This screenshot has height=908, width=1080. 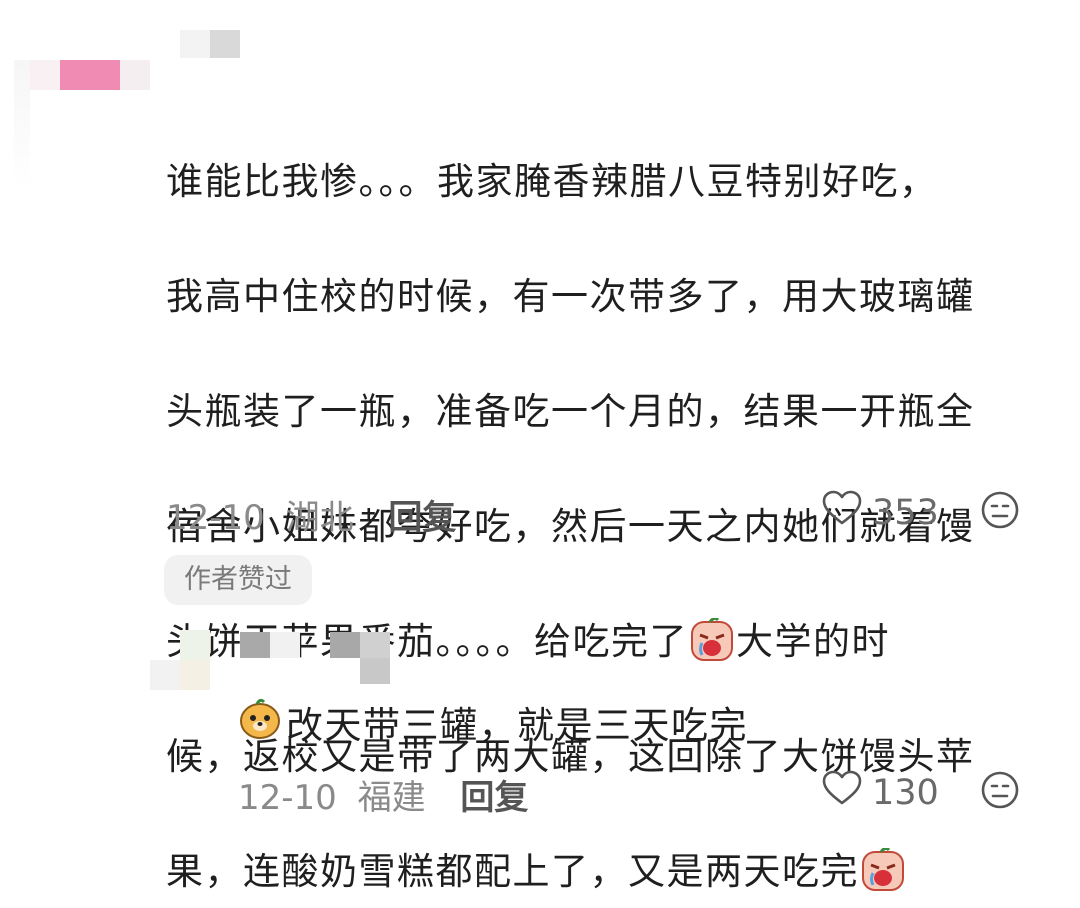 What do you see at coordinates (22, 125) in the screenshot?
I see `avatar-blurred` at bounding box center [22, 125].